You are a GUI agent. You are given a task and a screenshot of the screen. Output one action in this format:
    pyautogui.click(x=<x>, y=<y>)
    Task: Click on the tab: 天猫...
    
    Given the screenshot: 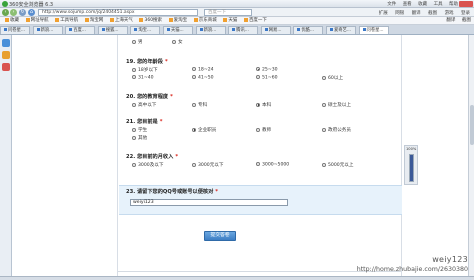 What is the action you would take?
    pyautogui.click(x=177, y=30)
    